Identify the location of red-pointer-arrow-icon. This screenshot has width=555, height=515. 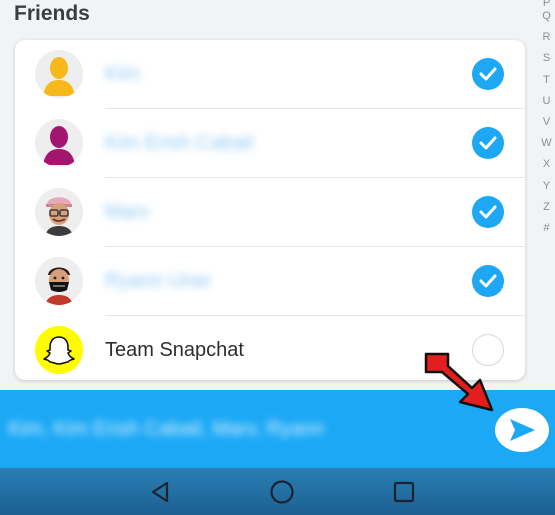
(459, 382).